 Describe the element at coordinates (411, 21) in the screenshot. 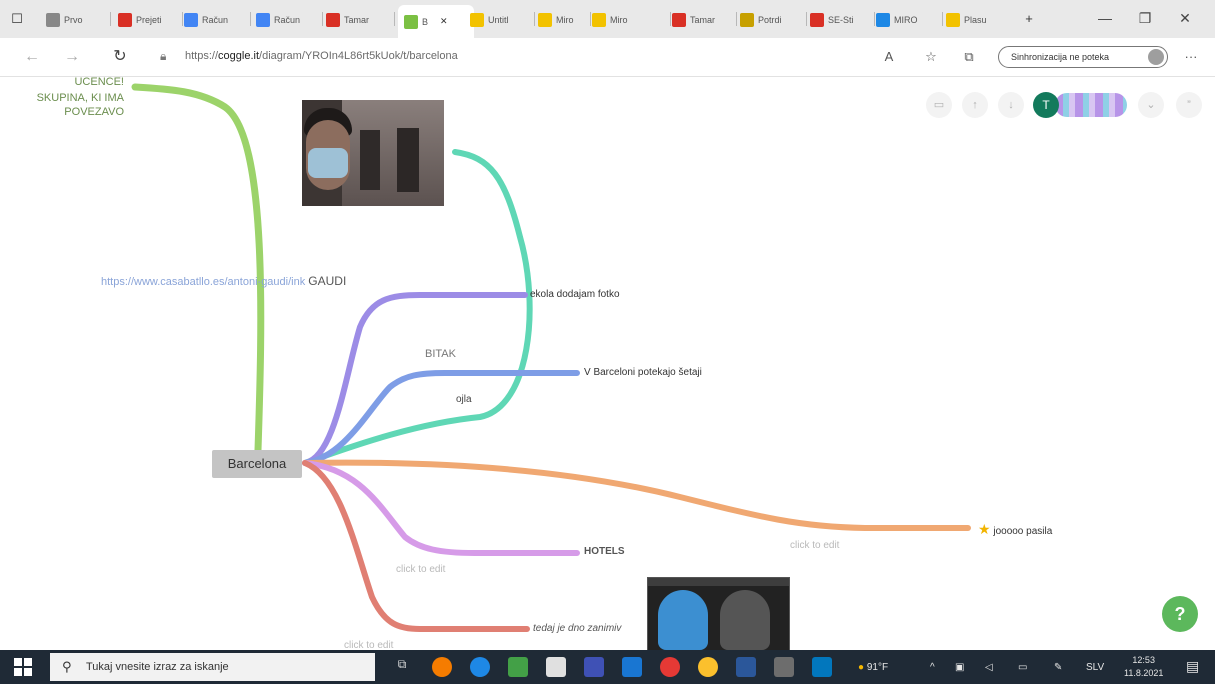

I see `coggle-icon` at that location.